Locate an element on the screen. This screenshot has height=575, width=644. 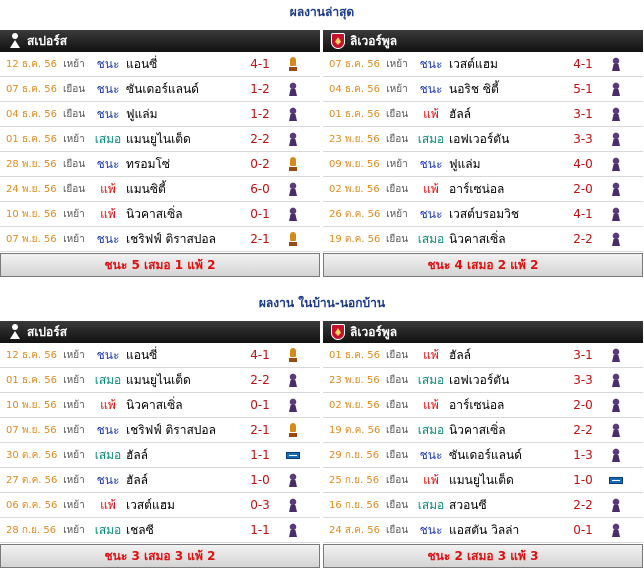
opponent-name: สวอนซี is located at coordinates (505, 505).